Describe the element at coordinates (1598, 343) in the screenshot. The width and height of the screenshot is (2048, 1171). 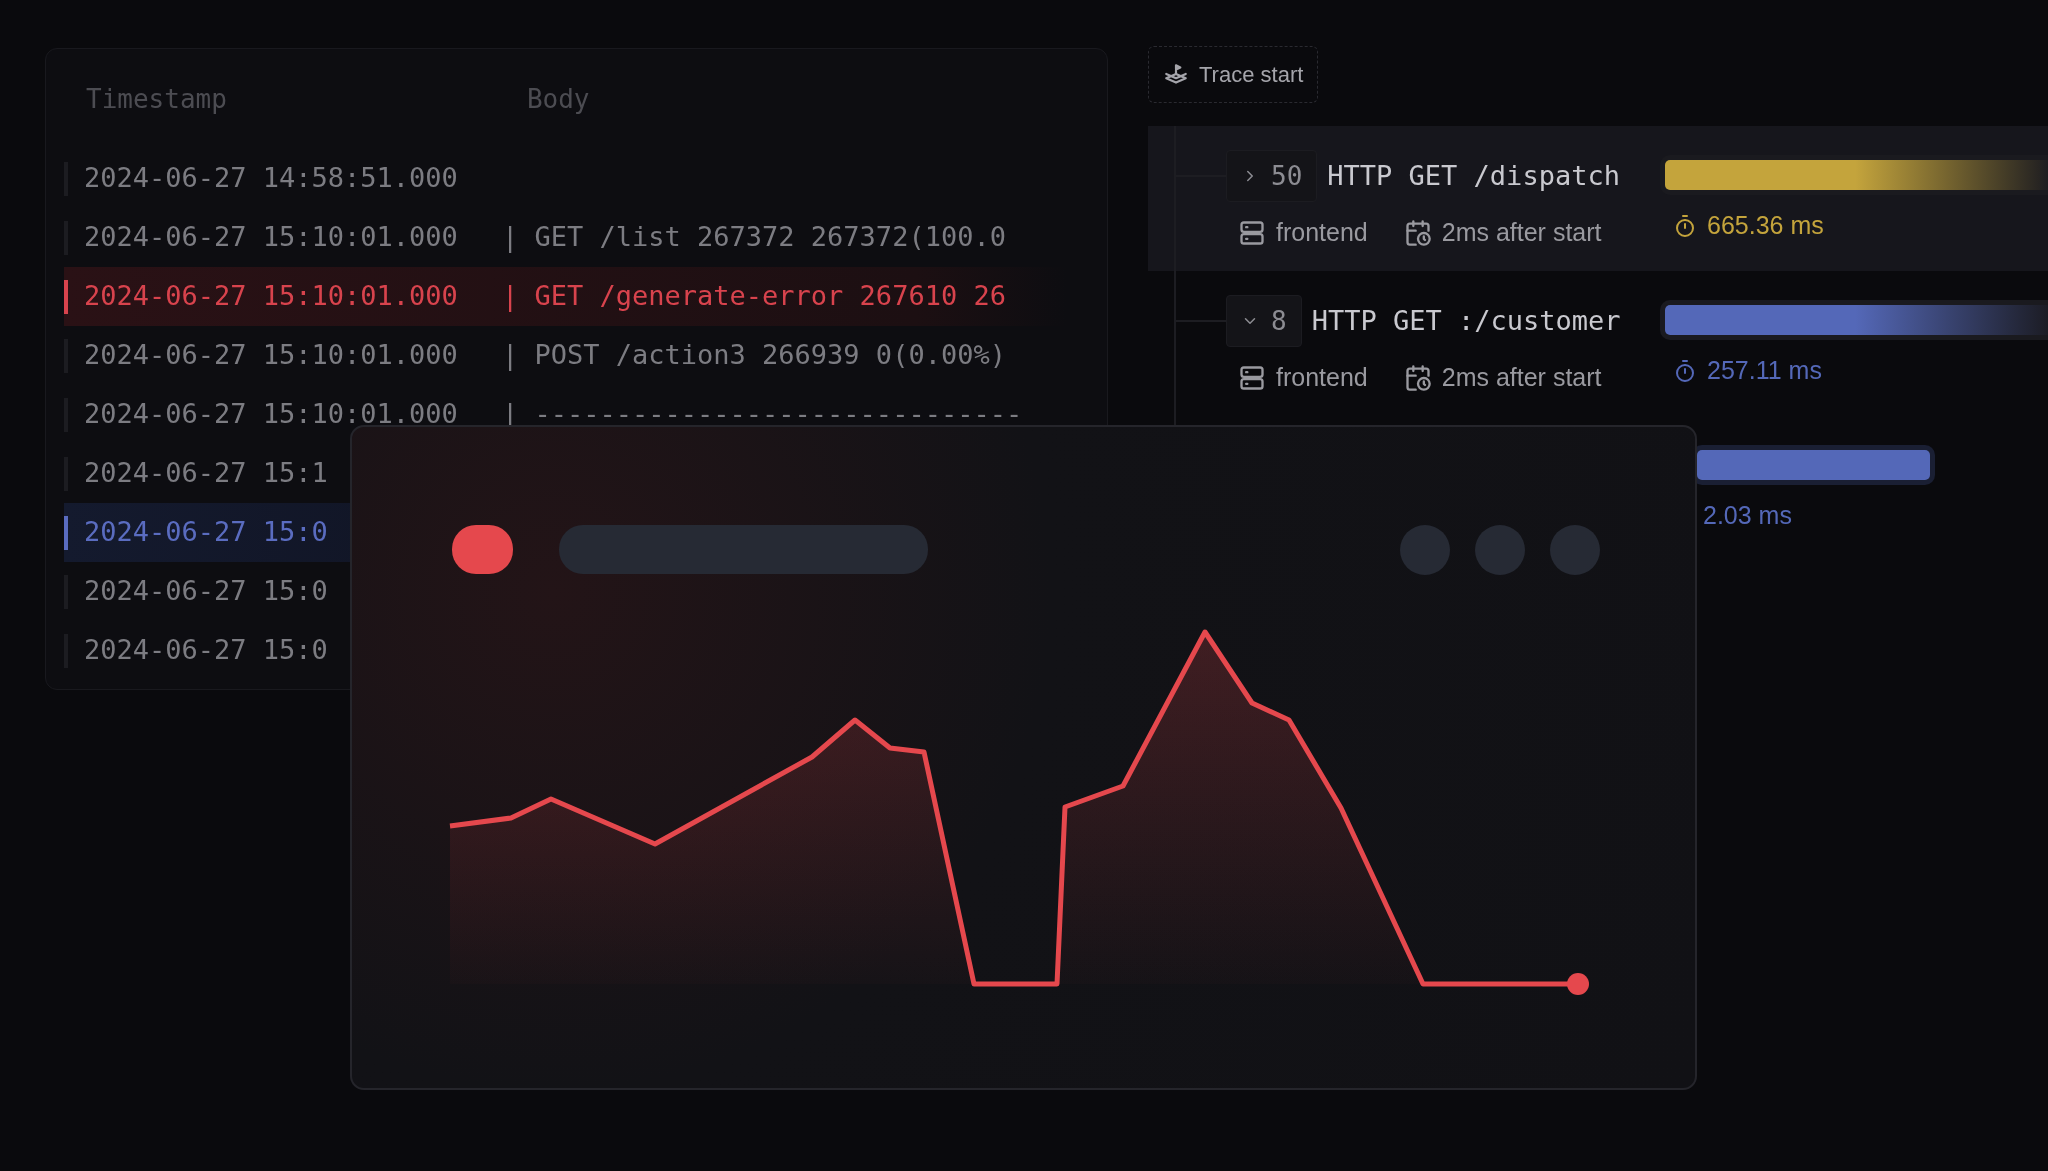
I see `span-row: 8 HTTP GET :/customer frontend 2ms after start 257.11 ms` at that location.